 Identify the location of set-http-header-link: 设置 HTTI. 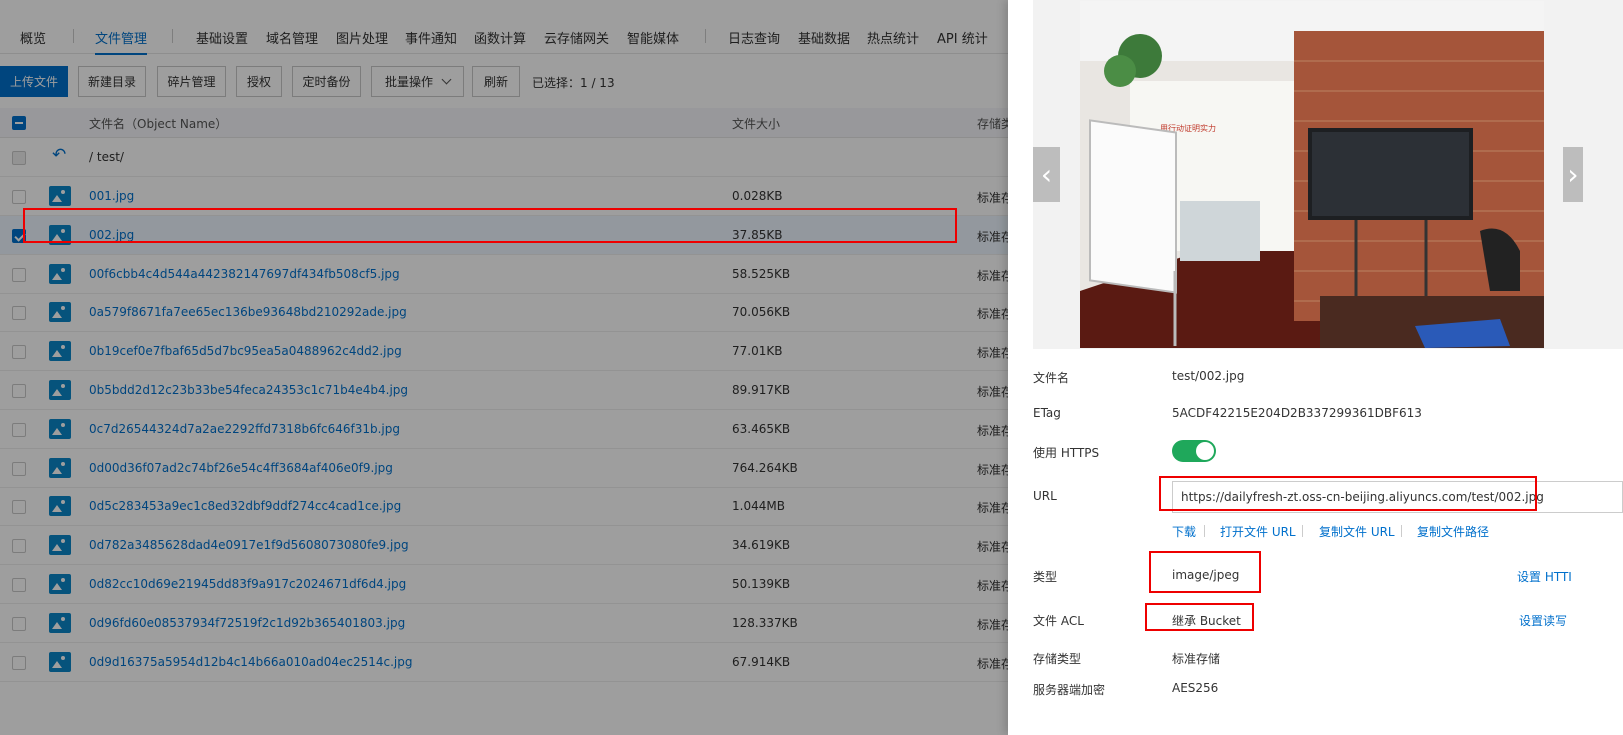
(1544, 576).